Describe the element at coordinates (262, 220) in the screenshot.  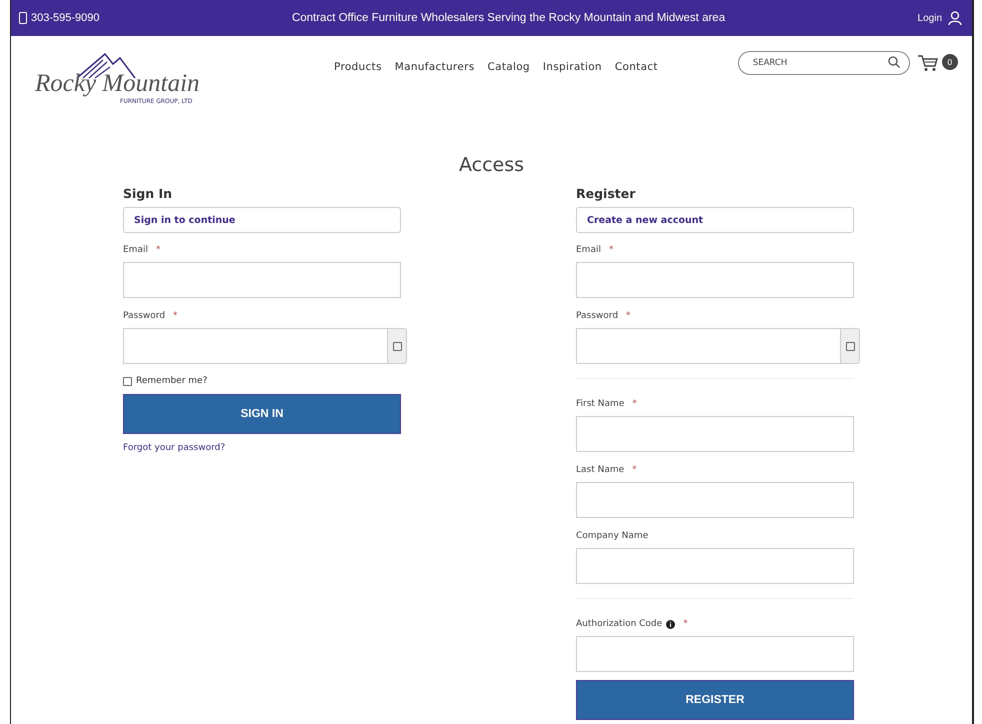
I see `notice-box: Sign in to continue` at that location.